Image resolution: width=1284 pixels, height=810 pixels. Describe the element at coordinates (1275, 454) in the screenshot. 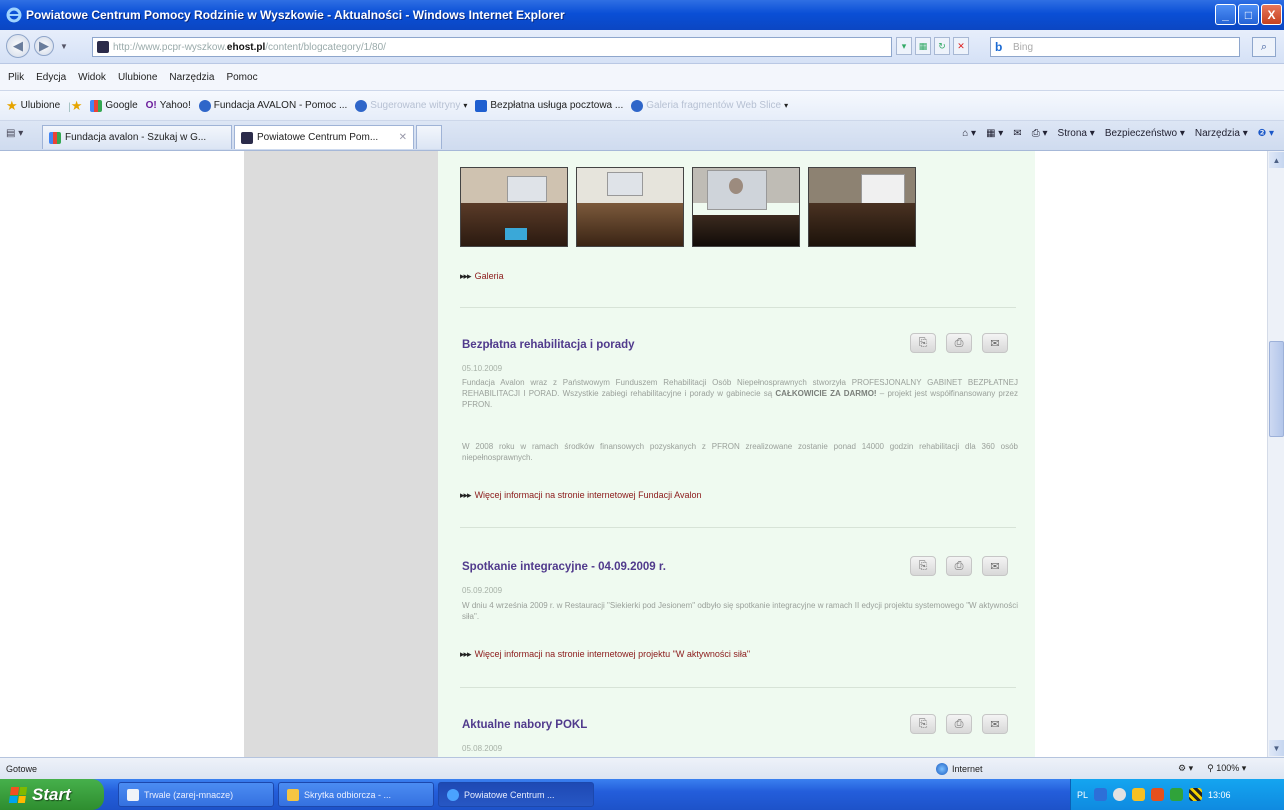

I see `vertical-scrollbar: ▲ ▼` at that location.